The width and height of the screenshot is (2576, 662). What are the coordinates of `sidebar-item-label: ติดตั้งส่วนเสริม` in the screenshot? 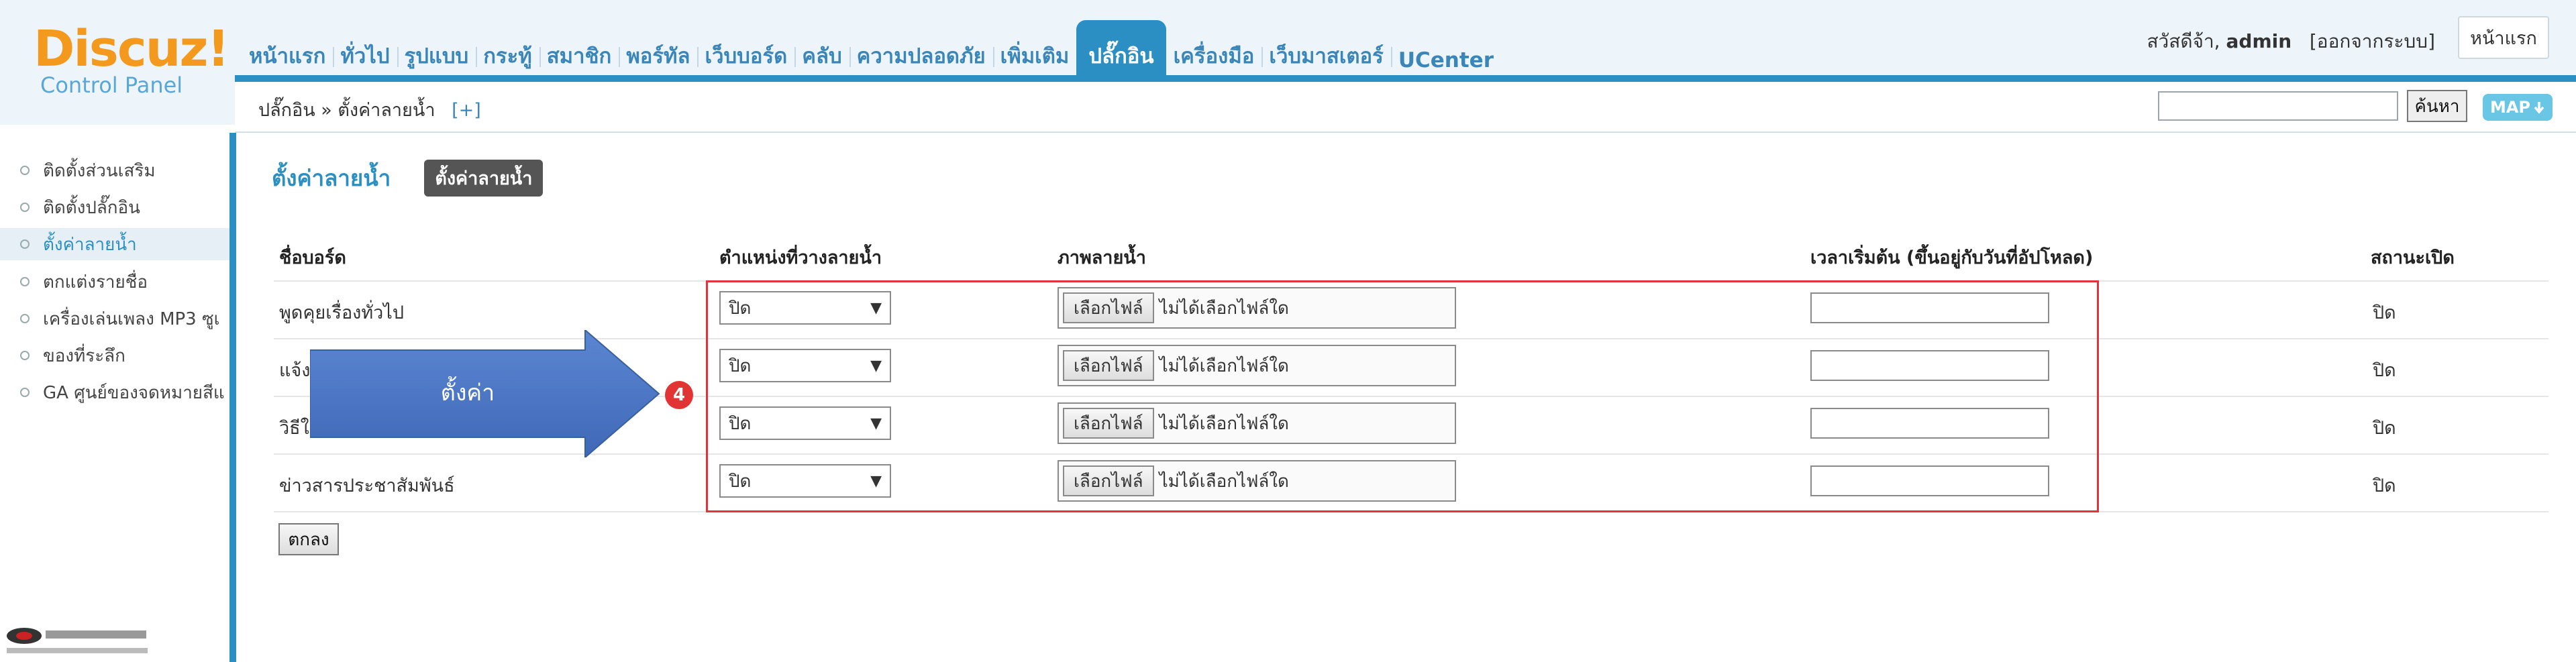 It's located at (99, 170).